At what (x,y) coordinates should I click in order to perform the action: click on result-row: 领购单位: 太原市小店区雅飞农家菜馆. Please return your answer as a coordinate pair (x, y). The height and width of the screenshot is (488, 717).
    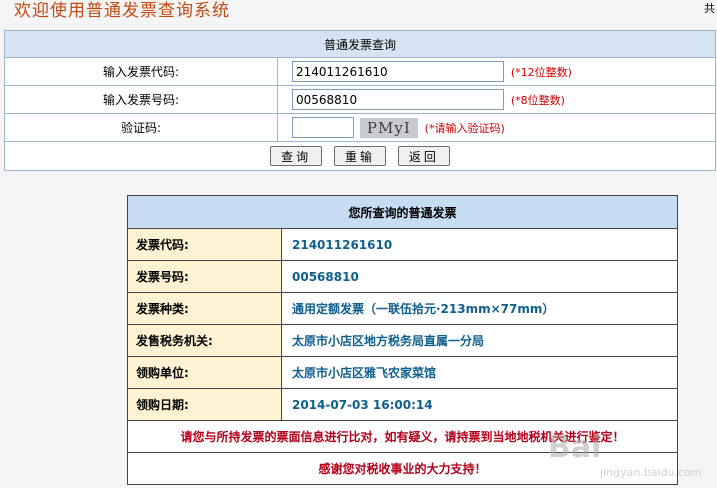
    Looking at the image, I should click on (402, 372).